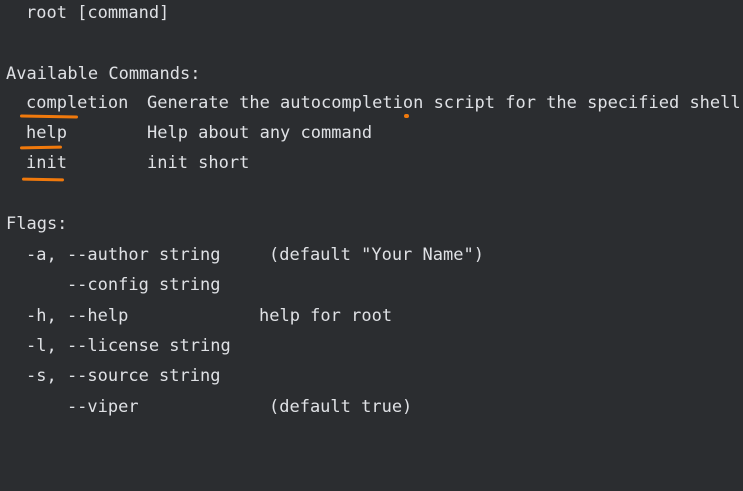 Image resolution: width=743 pixels, height=491 pixels. What do you see at coordinates (98, 13) in the screenshot?
I see `usage-text: root [command]` at bounding box center [98, 13].